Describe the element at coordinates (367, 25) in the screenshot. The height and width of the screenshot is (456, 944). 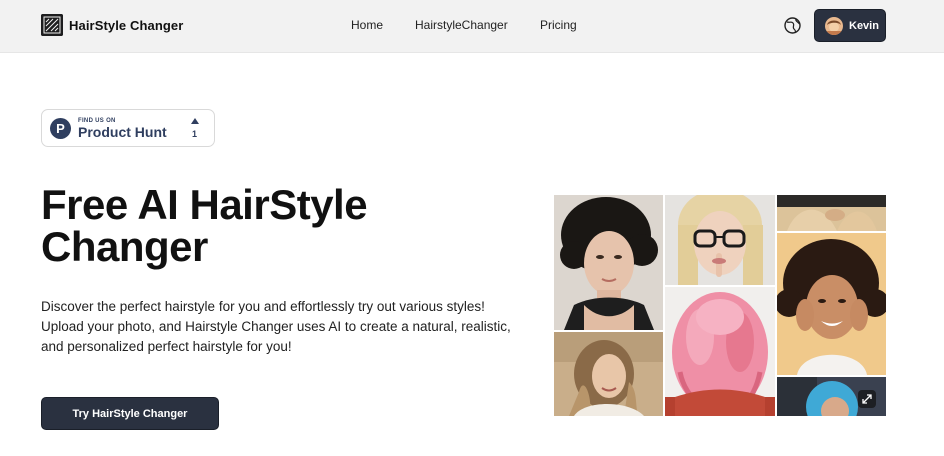
I see `nav-home-link: Home` at that location.